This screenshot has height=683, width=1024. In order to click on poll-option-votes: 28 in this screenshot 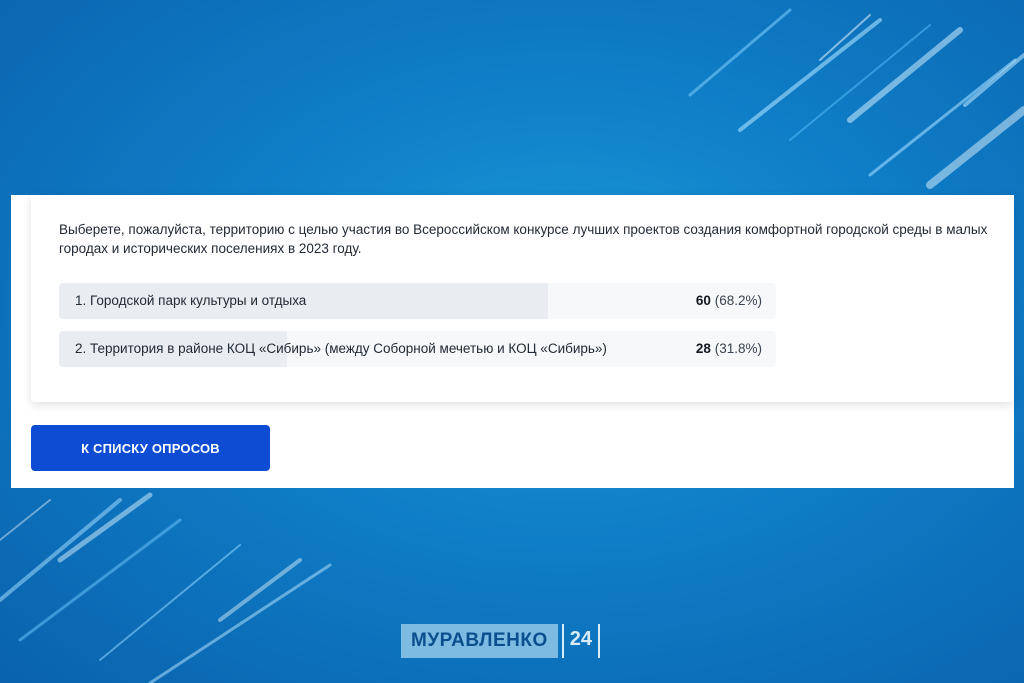, I will do `click(703, 348)`.